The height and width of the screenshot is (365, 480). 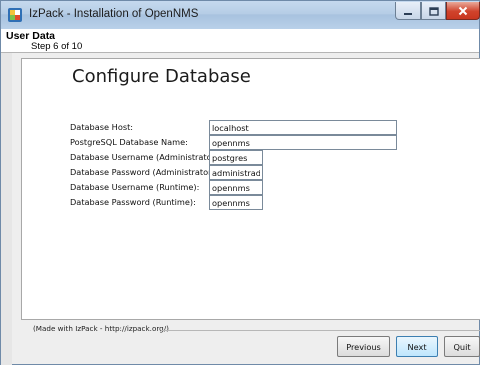 What do you see at coordinates (236, 187) in the screenshot?
I see `runtime-username-input` at bounding box center [236, 187].